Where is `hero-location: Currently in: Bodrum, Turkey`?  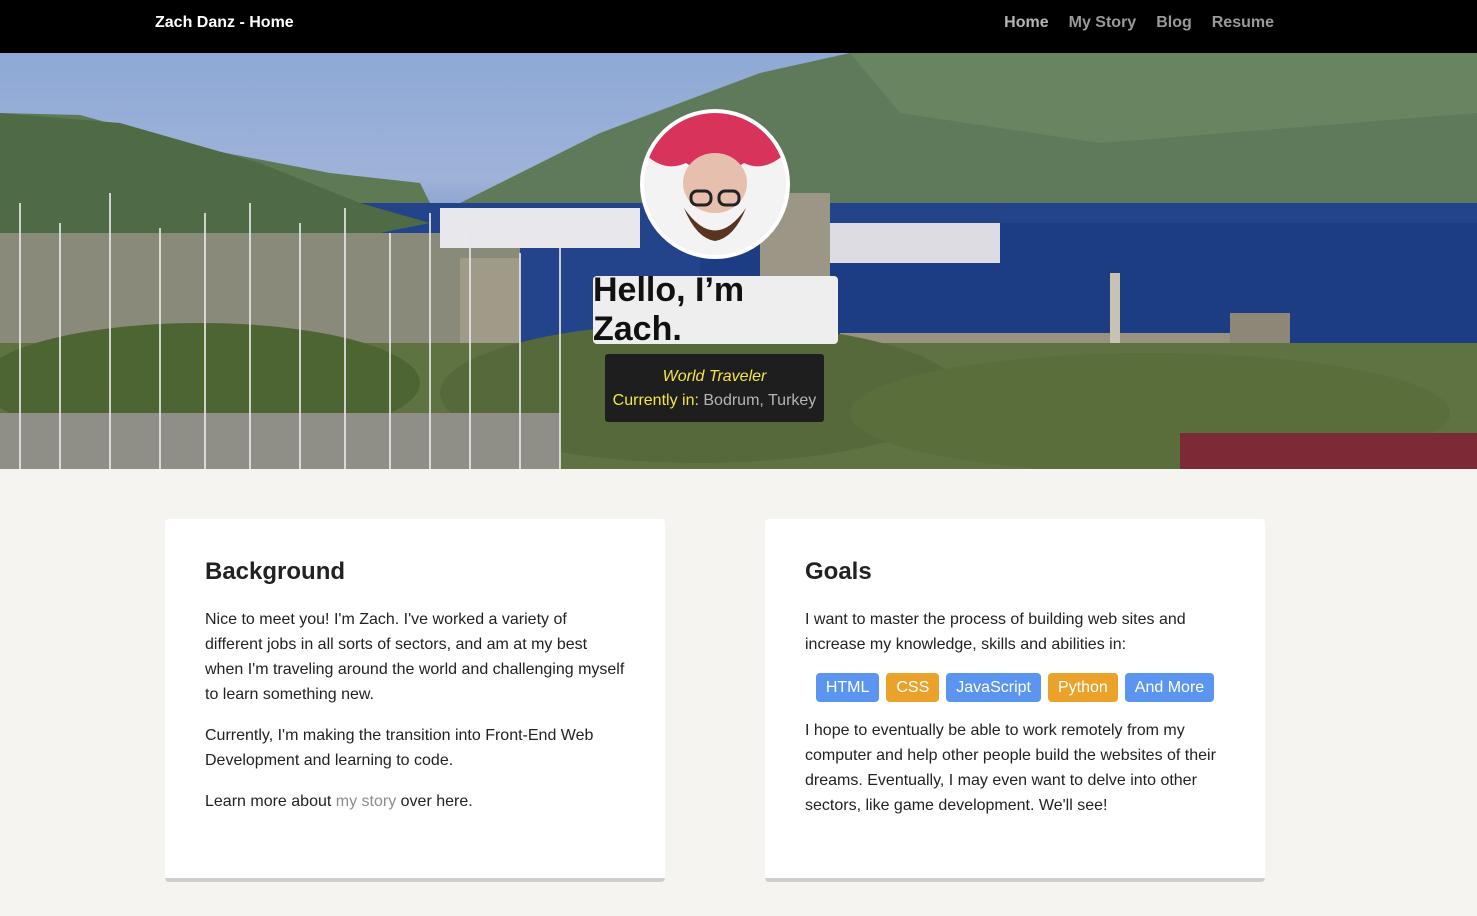 hero-location: Currently in: Bodrum, Turkey is located at coordinates (714, 401).